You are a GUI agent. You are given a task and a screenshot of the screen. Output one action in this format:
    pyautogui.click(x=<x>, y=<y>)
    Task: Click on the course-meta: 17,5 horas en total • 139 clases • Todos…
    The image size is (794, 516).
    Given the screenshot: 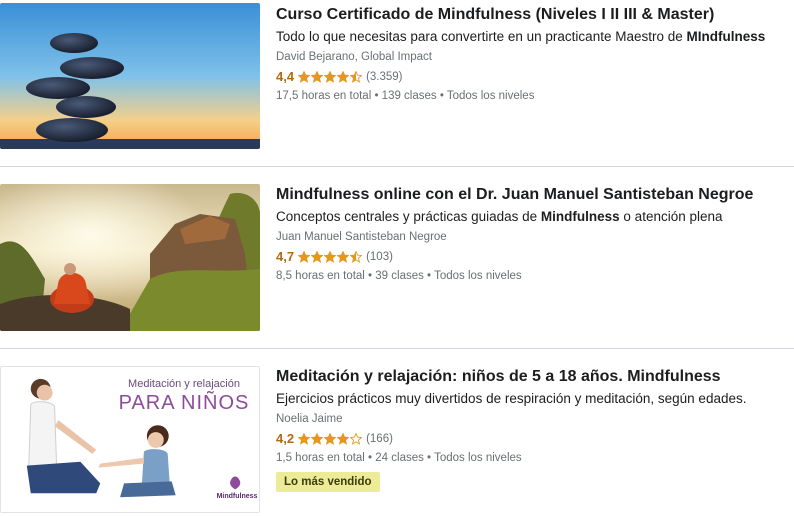 What is the action you would take?
    pyautogui.click(x=405, y=96)
    